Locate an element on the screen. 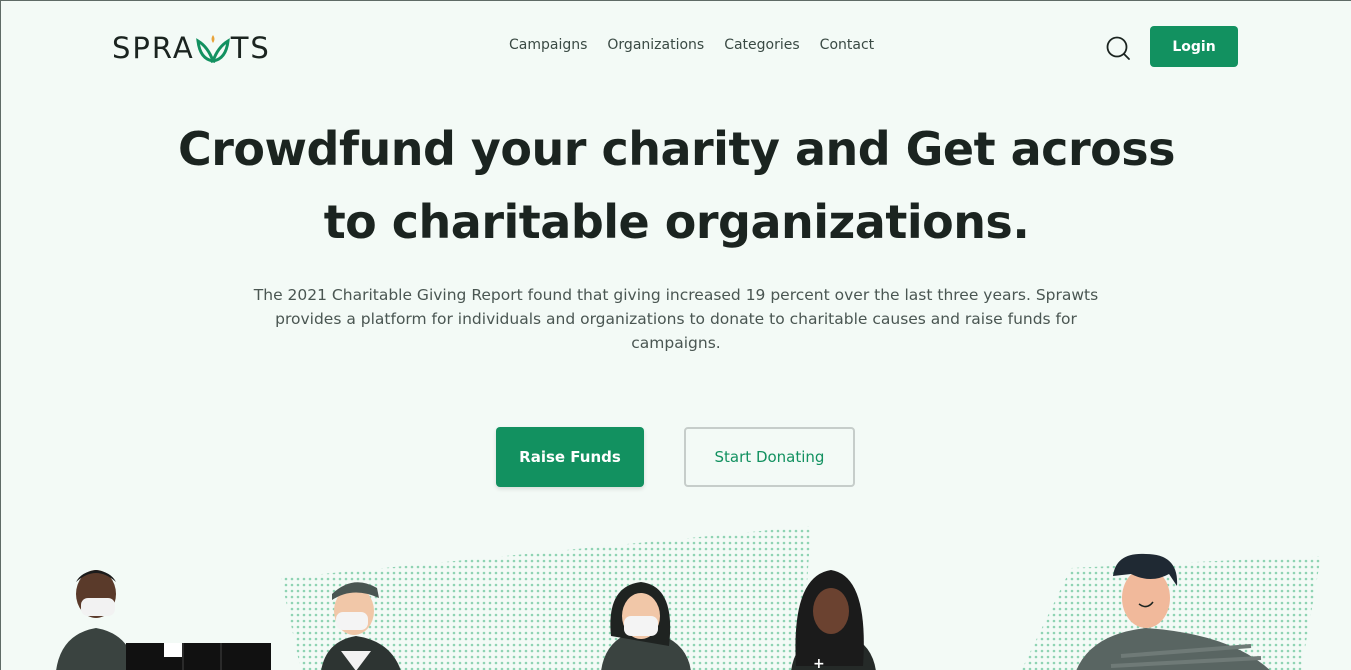 The image size is (1351, 670). headline-line-2: to charitable organizations. is located at coordinates (676, 222).